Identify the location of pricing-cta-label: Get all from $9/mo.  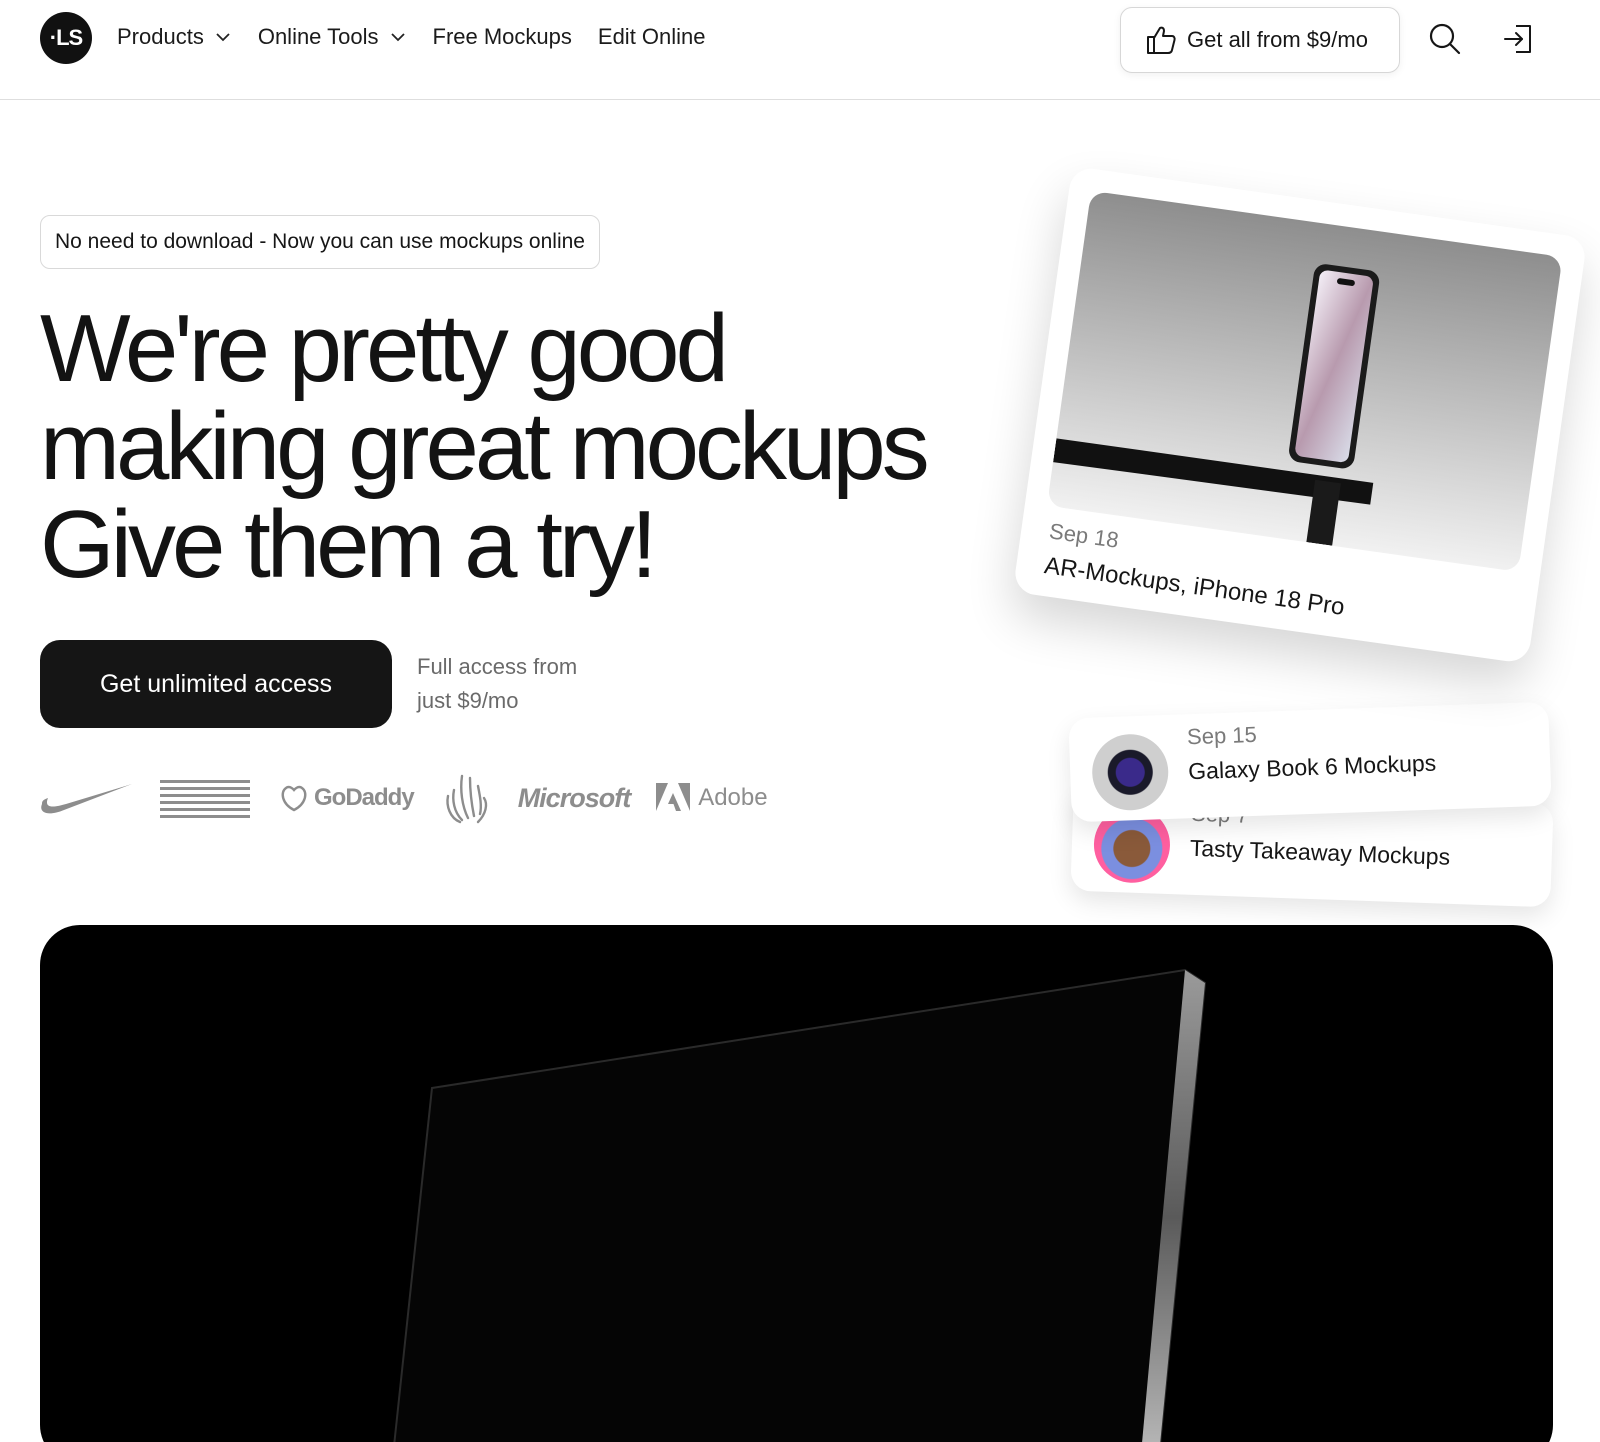
(1277, 39).